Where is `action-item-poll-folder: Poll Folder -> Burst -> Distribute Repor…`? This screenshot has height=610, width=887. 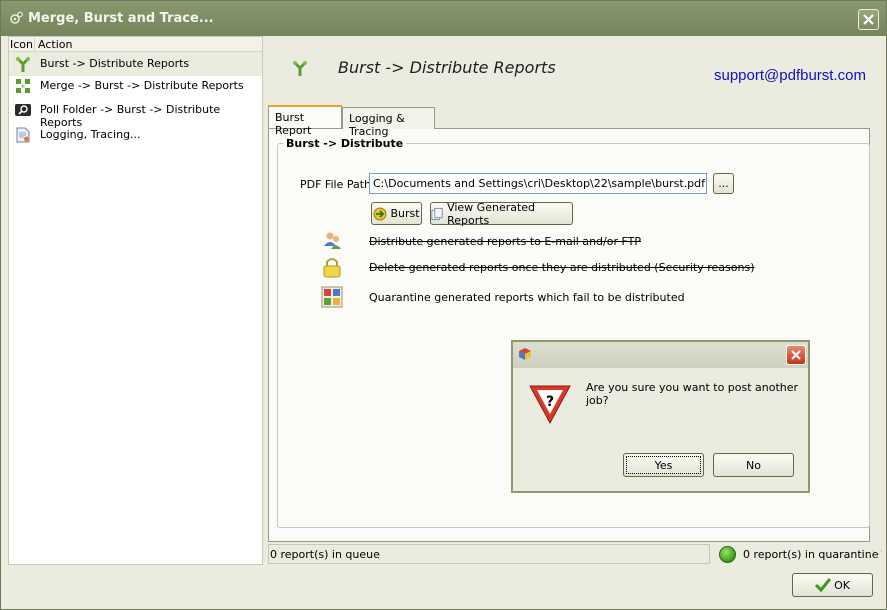 action-item-poll-folder: Poll Folder -> Burst -> Distribute Repor… is located at coordinates (135, 113).